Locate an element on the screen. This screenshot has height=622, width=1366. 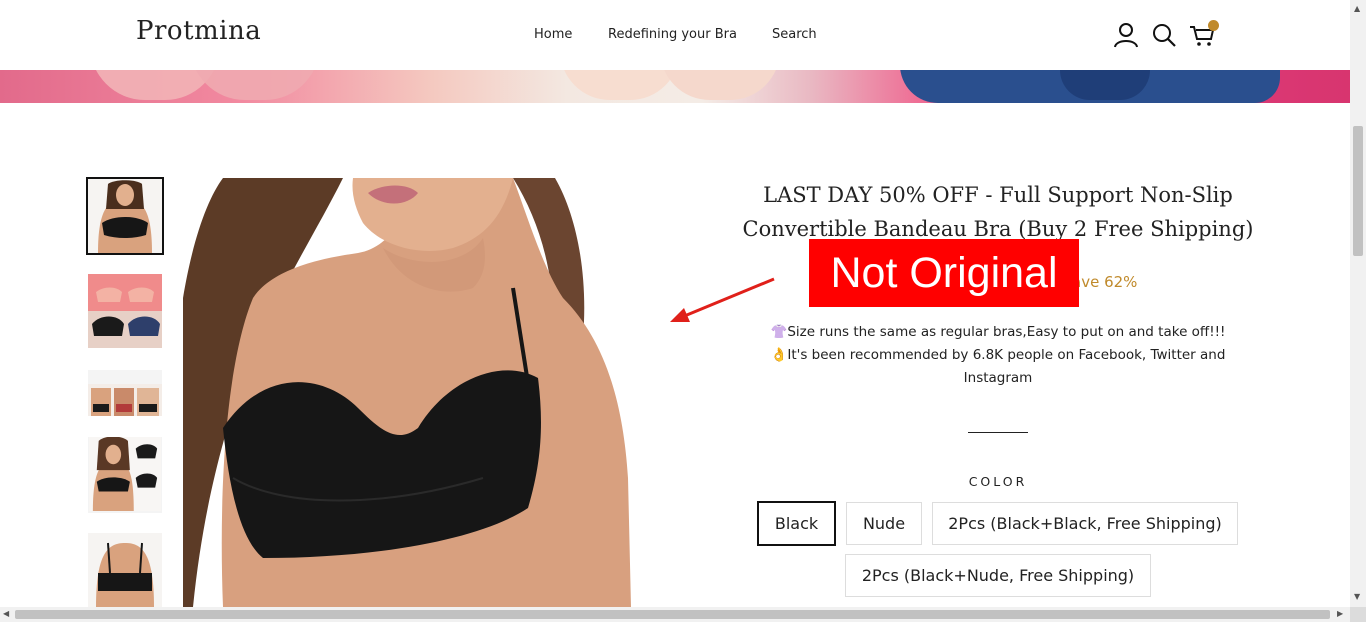
site-logo: Protmina is located at coordinates (198, 31).